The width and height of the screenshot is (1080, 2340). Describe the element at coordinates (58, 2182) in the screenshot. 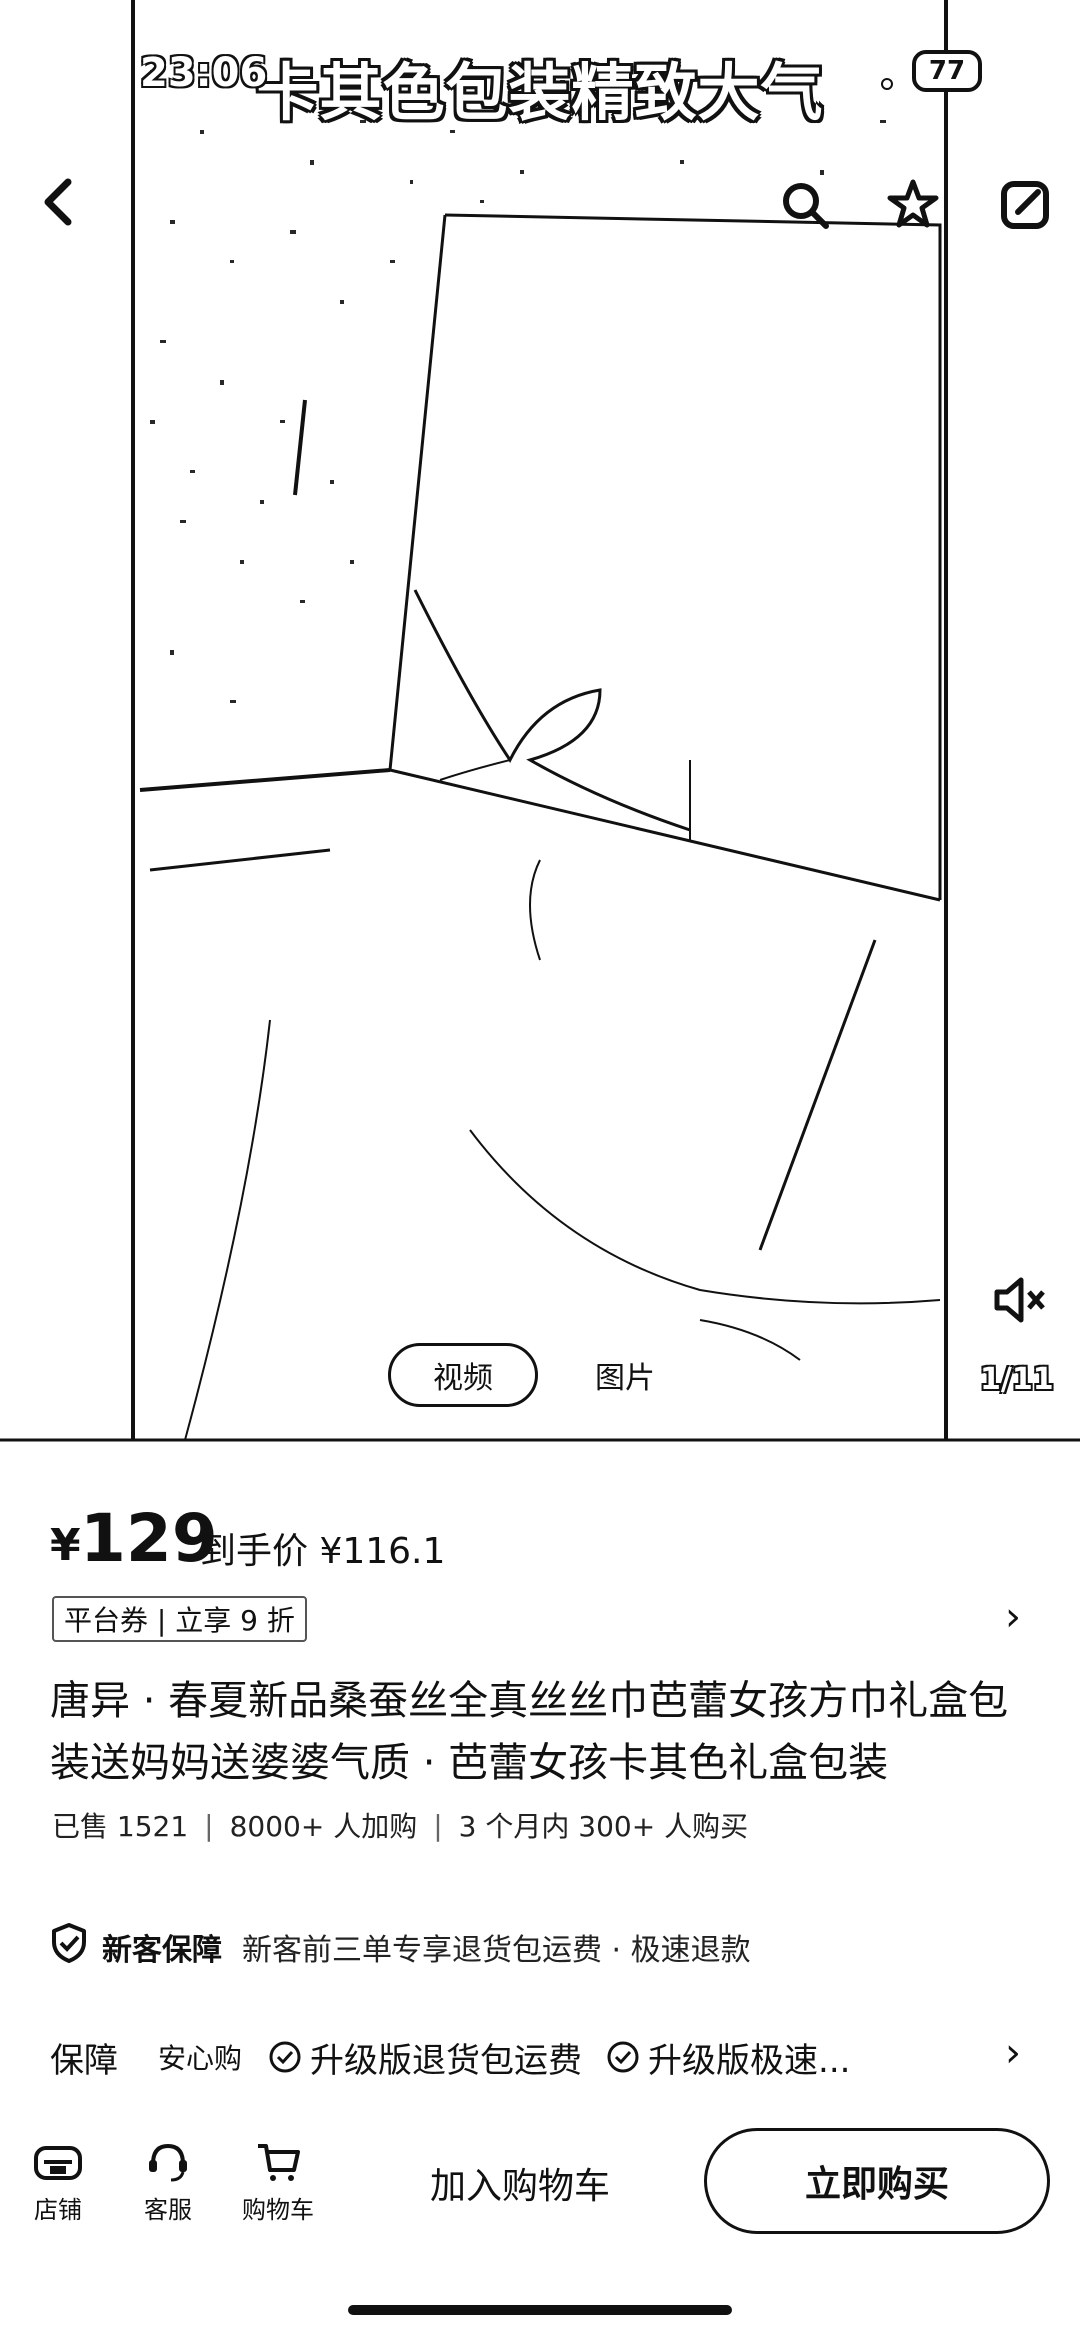

I see `shop-button: 店铺` at that location.